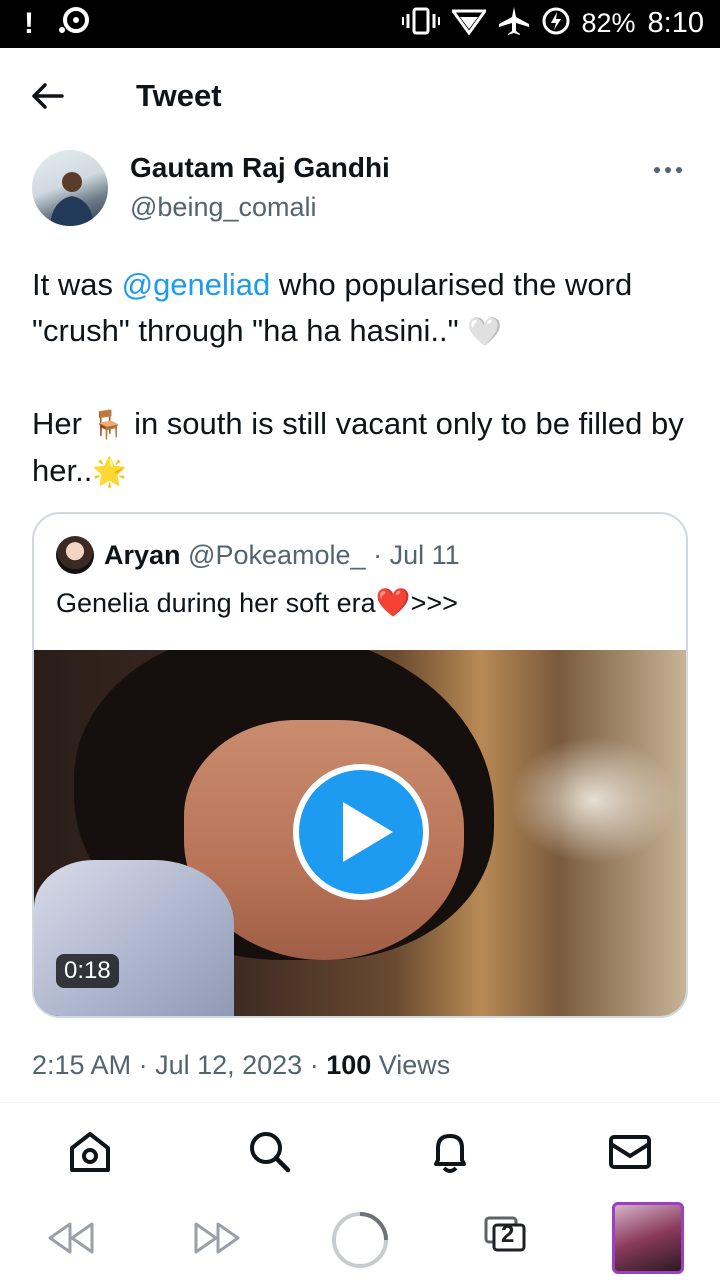 The width and height of the screenshot is (720, 1280). Describe the element at coordinates (608, 23) in the screenshot. I see `battery-percent: 82%` at that location.